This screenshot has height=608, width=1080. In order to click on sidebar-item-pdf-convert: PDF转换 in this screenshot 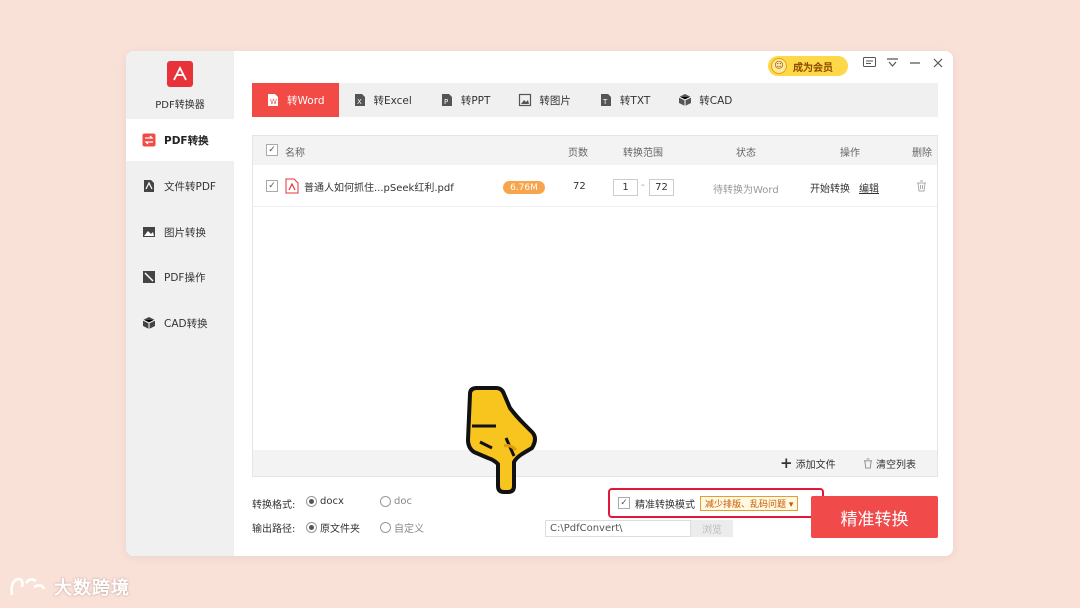, I will do `click(180, 140)`.